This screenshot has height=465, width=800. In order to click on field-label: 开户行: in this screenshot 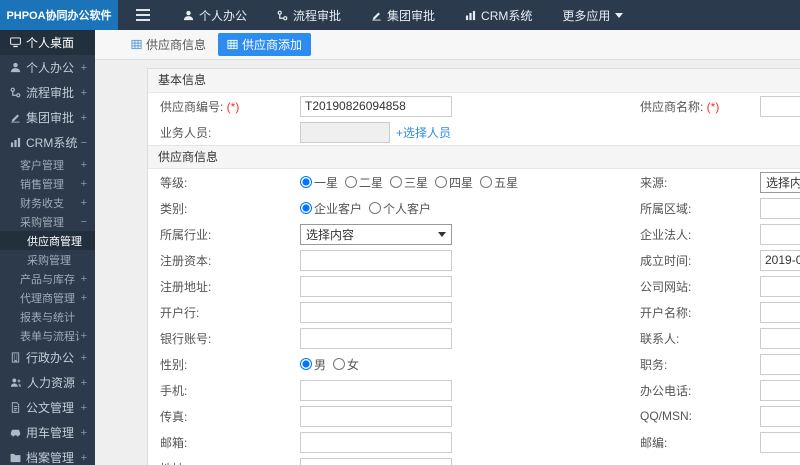, I will do `click(180, 312)`.